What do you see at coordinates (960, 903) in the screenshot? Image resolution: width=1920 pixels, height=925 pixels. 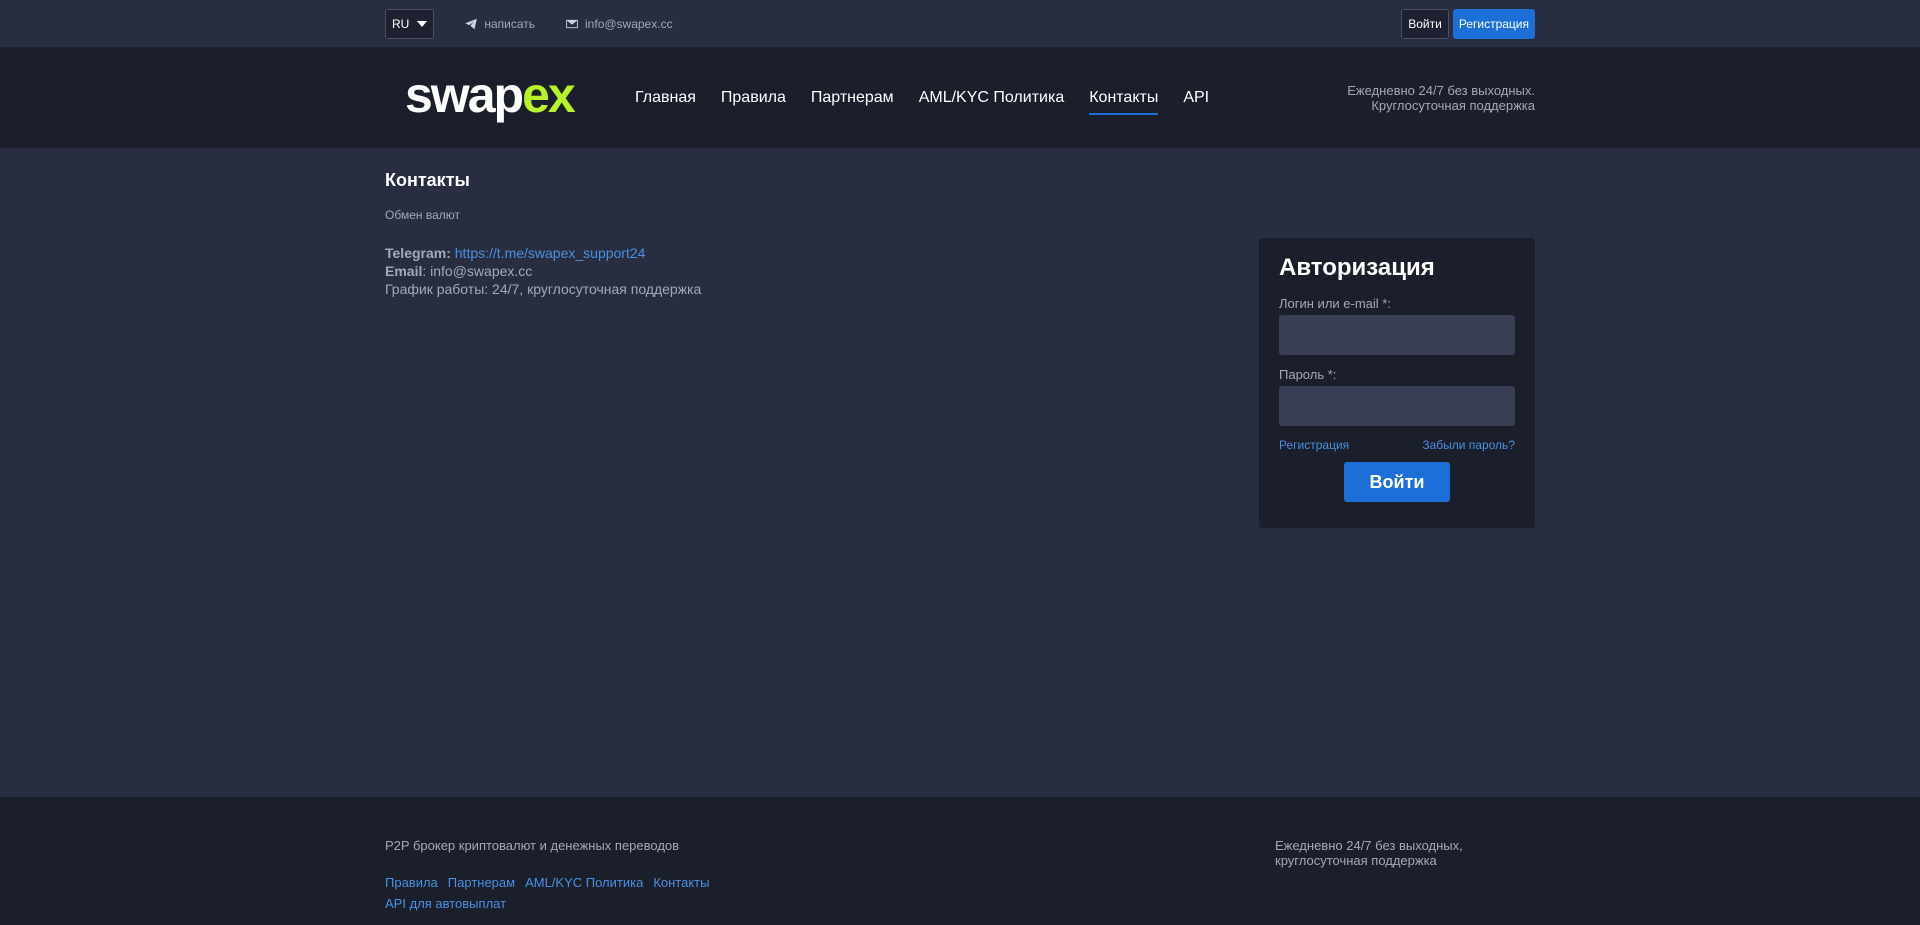 I see `footer-links-row2: API для автовыплат` at bounding box center [960, 903].